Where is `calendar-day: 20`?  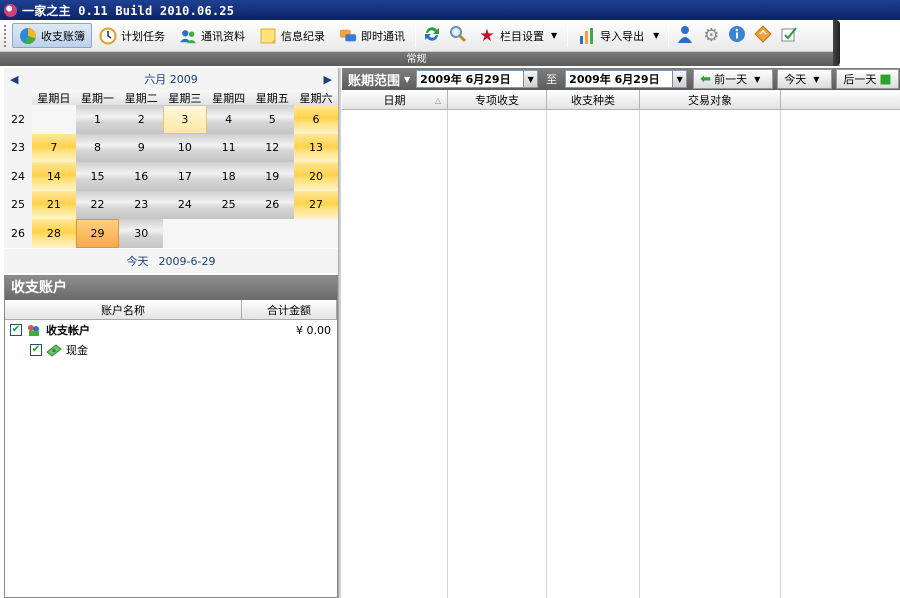
calendar-day: 20 is located at coordinates (316, 176).